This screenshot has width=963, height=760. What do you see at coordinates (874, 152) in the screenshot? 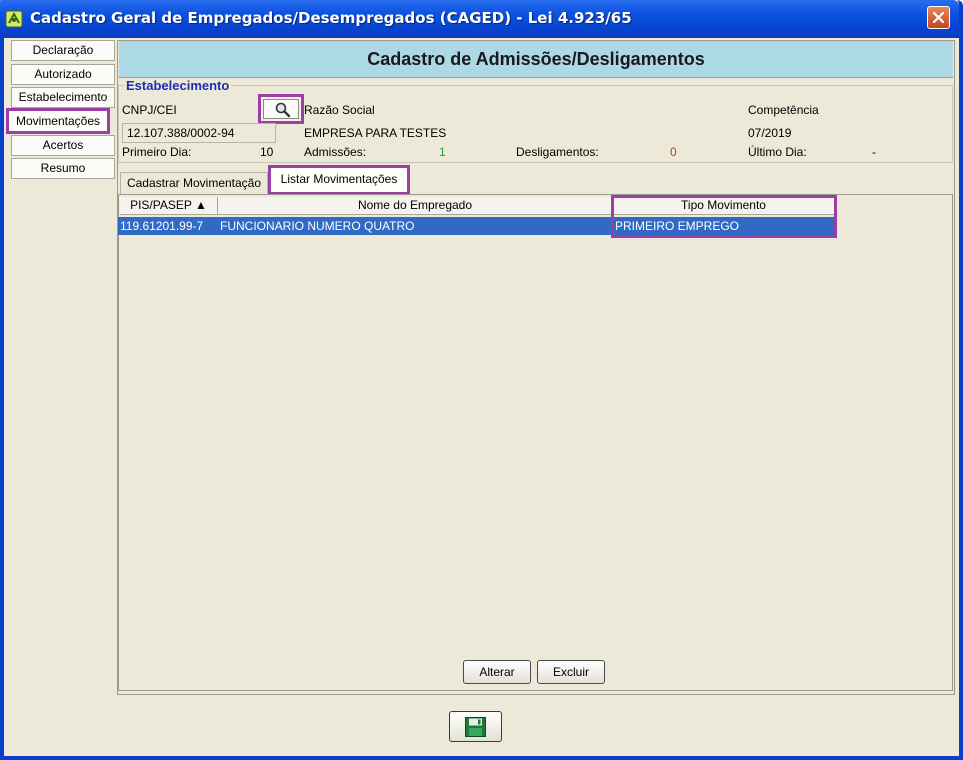
I see `ultimo-dia-value: -` at bounding box center [874, 152].